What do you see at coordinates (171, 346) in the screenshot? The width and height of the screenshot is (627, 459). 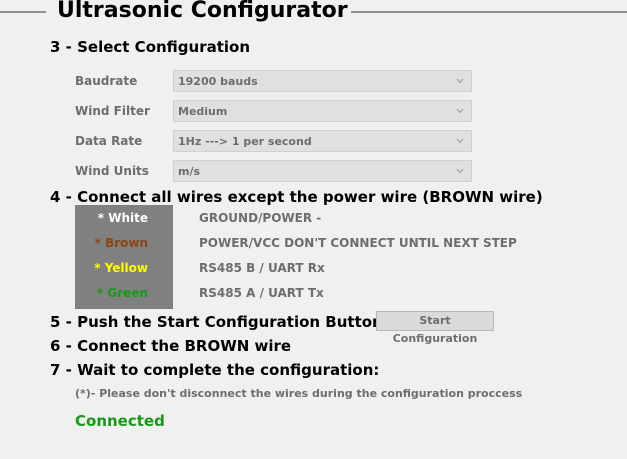 I see `step-6-heading: 6 - Connect the BROWN wire` at bounding box center [171, 346].